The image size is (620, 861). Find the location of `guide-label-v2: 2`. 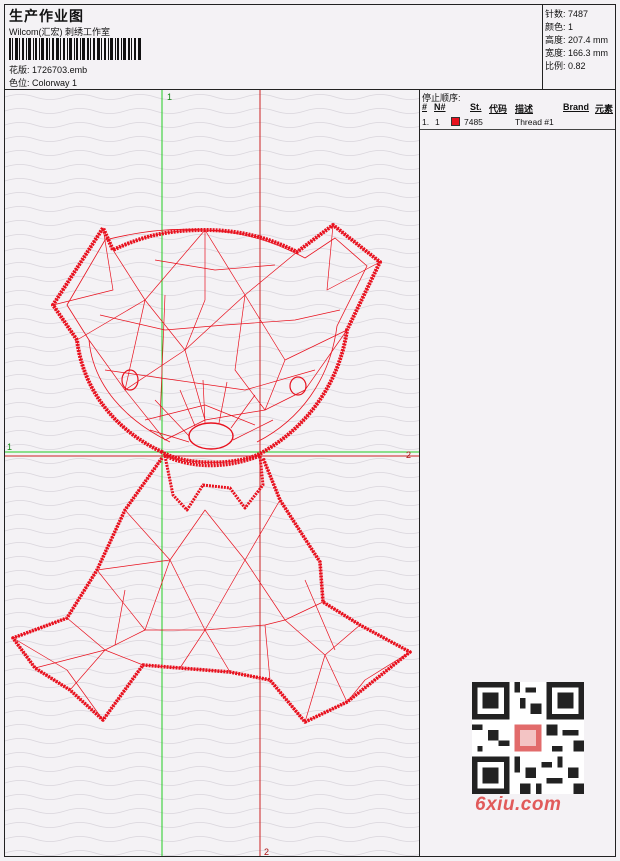

guide-label-v2: 2 is located at coordinates (266, 851).